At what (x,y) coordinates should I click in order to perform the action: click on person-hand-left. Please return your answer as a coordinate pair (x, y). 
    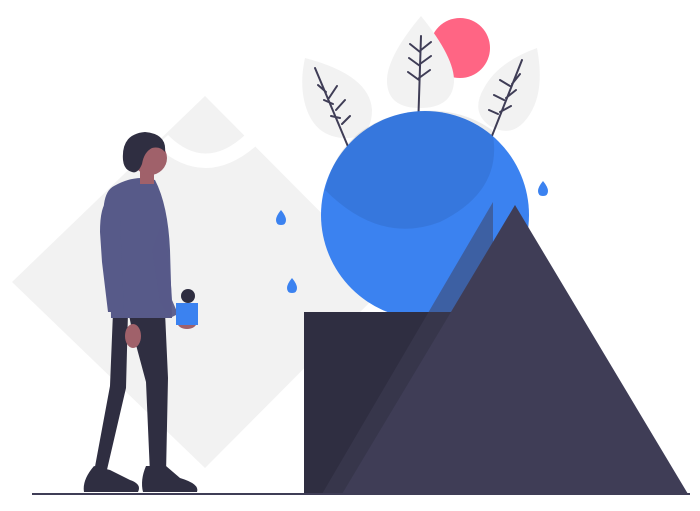
    Looking at the image, I should click on (133, 336).